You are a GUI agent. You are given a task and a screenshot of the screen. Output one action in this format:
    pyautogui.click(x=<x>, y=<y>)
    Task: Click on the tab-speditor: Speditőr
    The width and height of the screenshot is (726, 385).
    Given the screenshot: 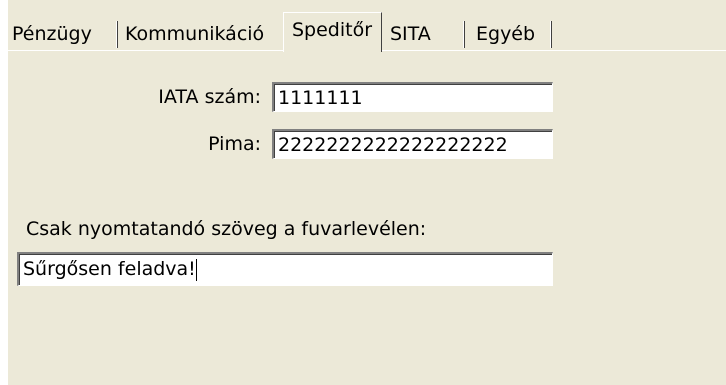 What is the action you would take?
    pyautogui.click(x=332, y=32)
    